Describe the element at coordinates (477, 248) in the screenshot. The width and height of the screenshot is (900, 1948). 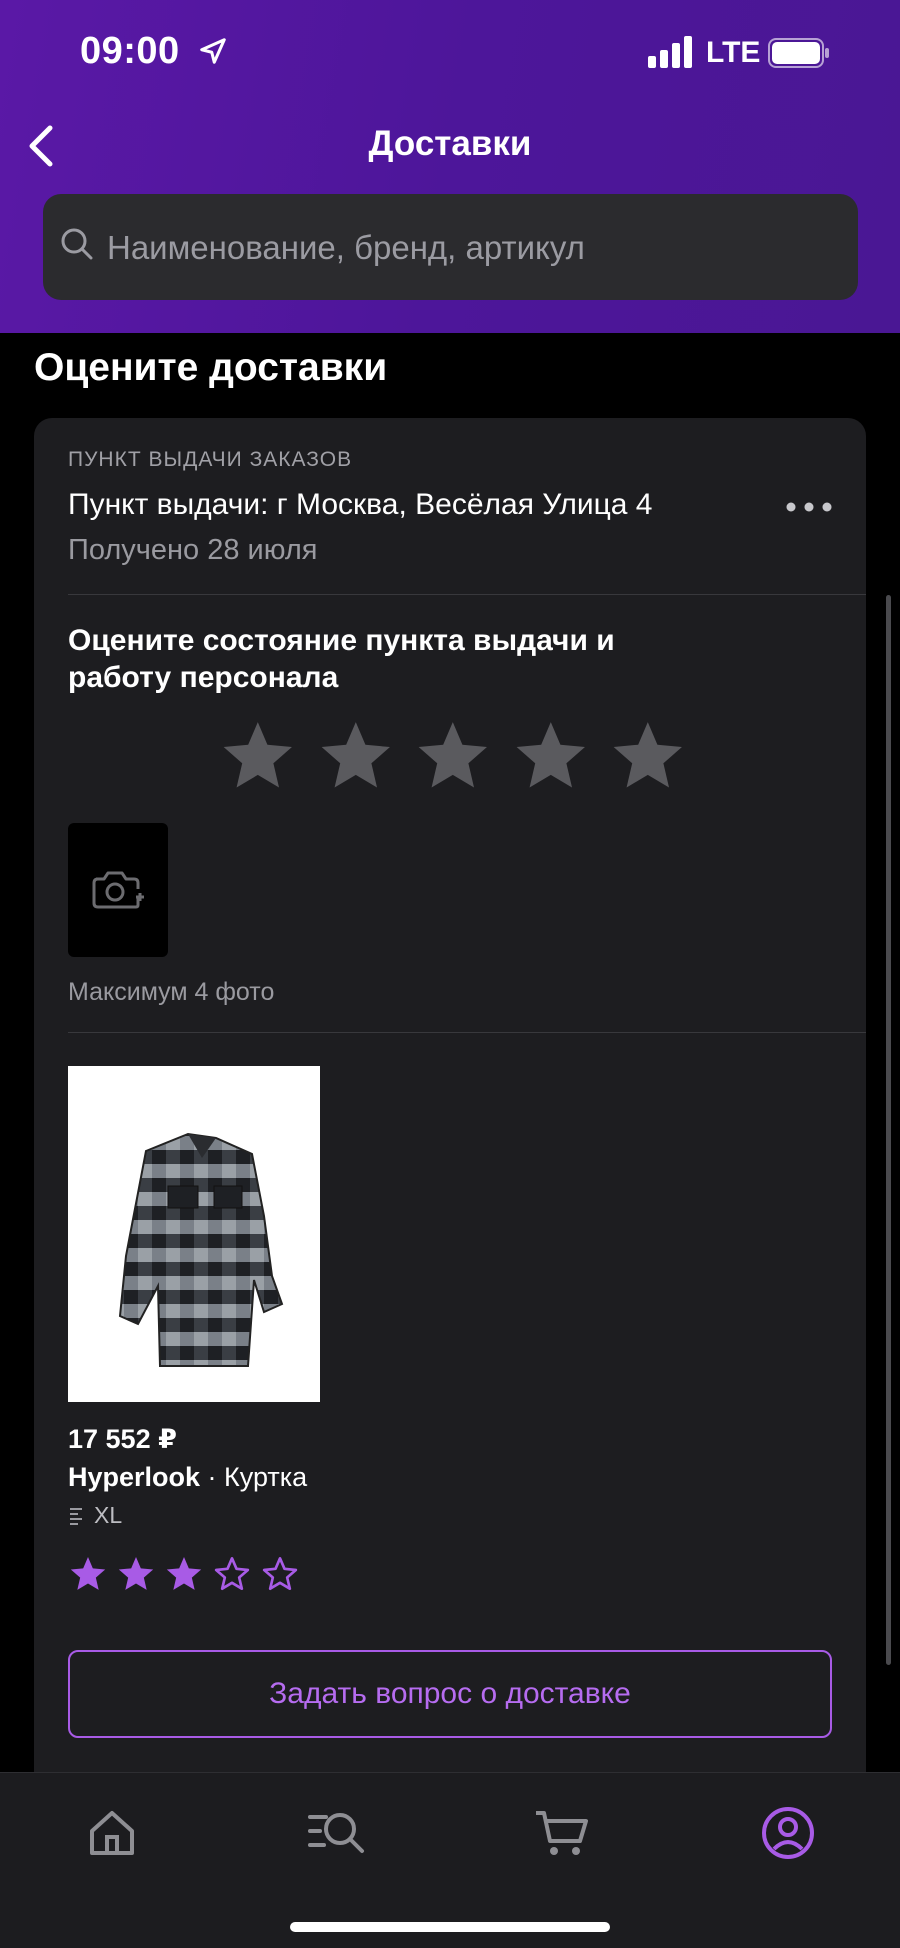
I see `search-input` at that location.